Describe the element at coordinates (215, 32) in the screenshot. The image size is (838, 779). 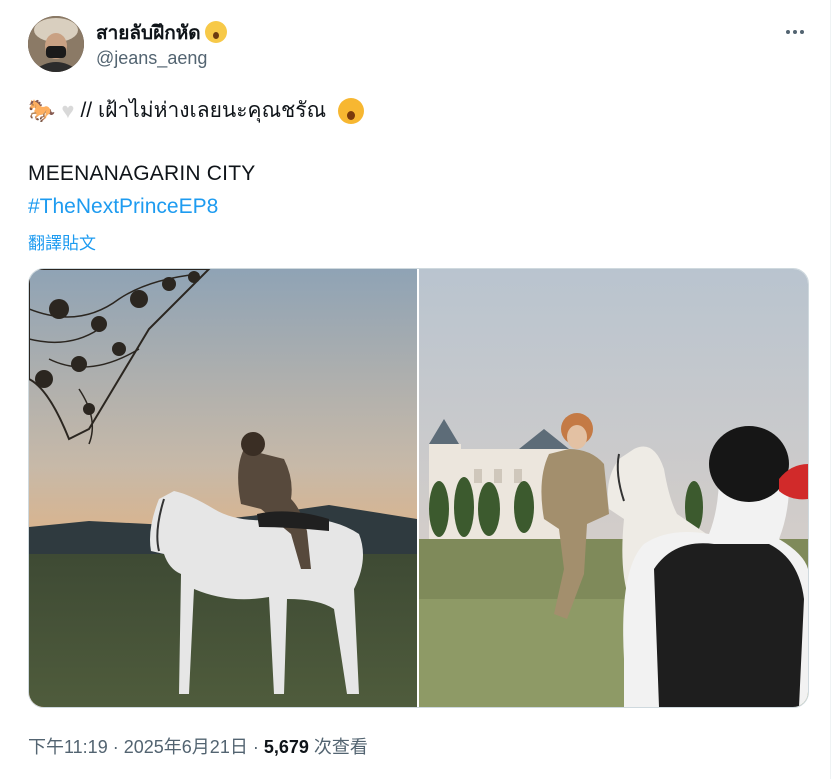
I see `surprised-face-icon` at that location.